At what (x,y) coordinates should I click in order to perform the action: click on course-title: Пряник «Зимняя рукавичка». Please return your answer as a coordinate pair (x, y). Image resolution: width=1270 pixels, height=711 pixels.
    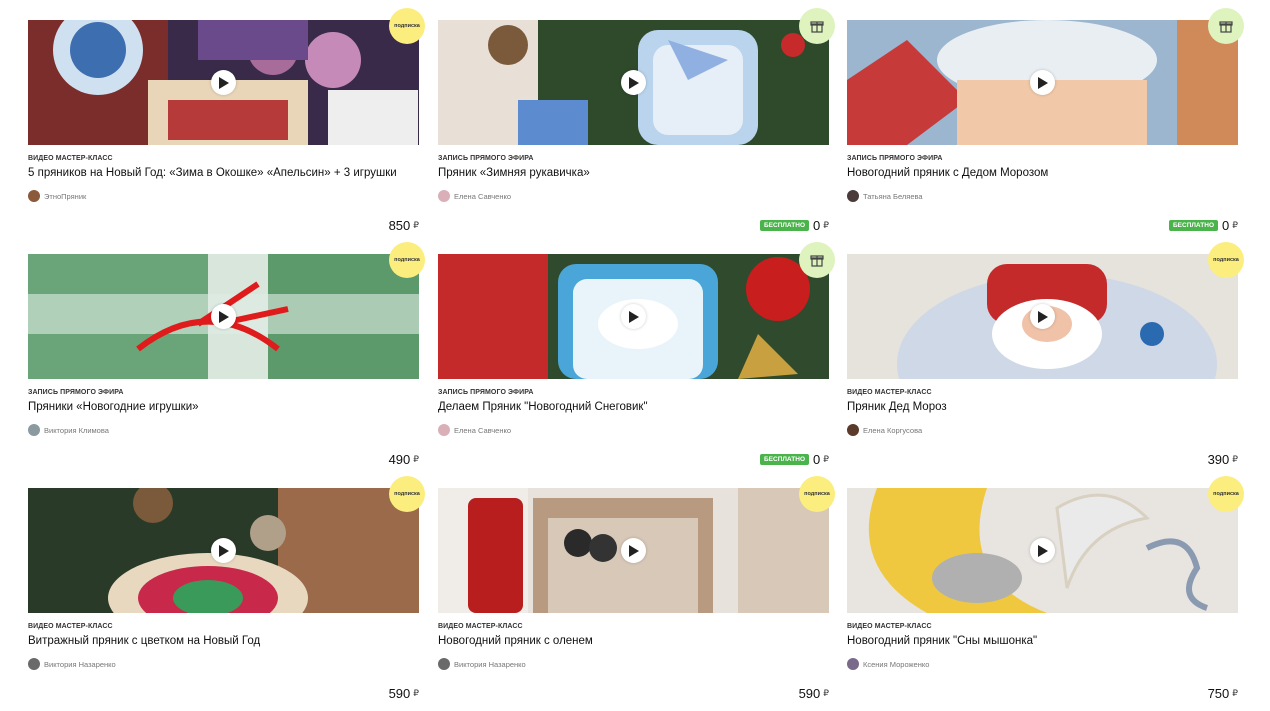
    Looking at the image, I should click on (514, 173).